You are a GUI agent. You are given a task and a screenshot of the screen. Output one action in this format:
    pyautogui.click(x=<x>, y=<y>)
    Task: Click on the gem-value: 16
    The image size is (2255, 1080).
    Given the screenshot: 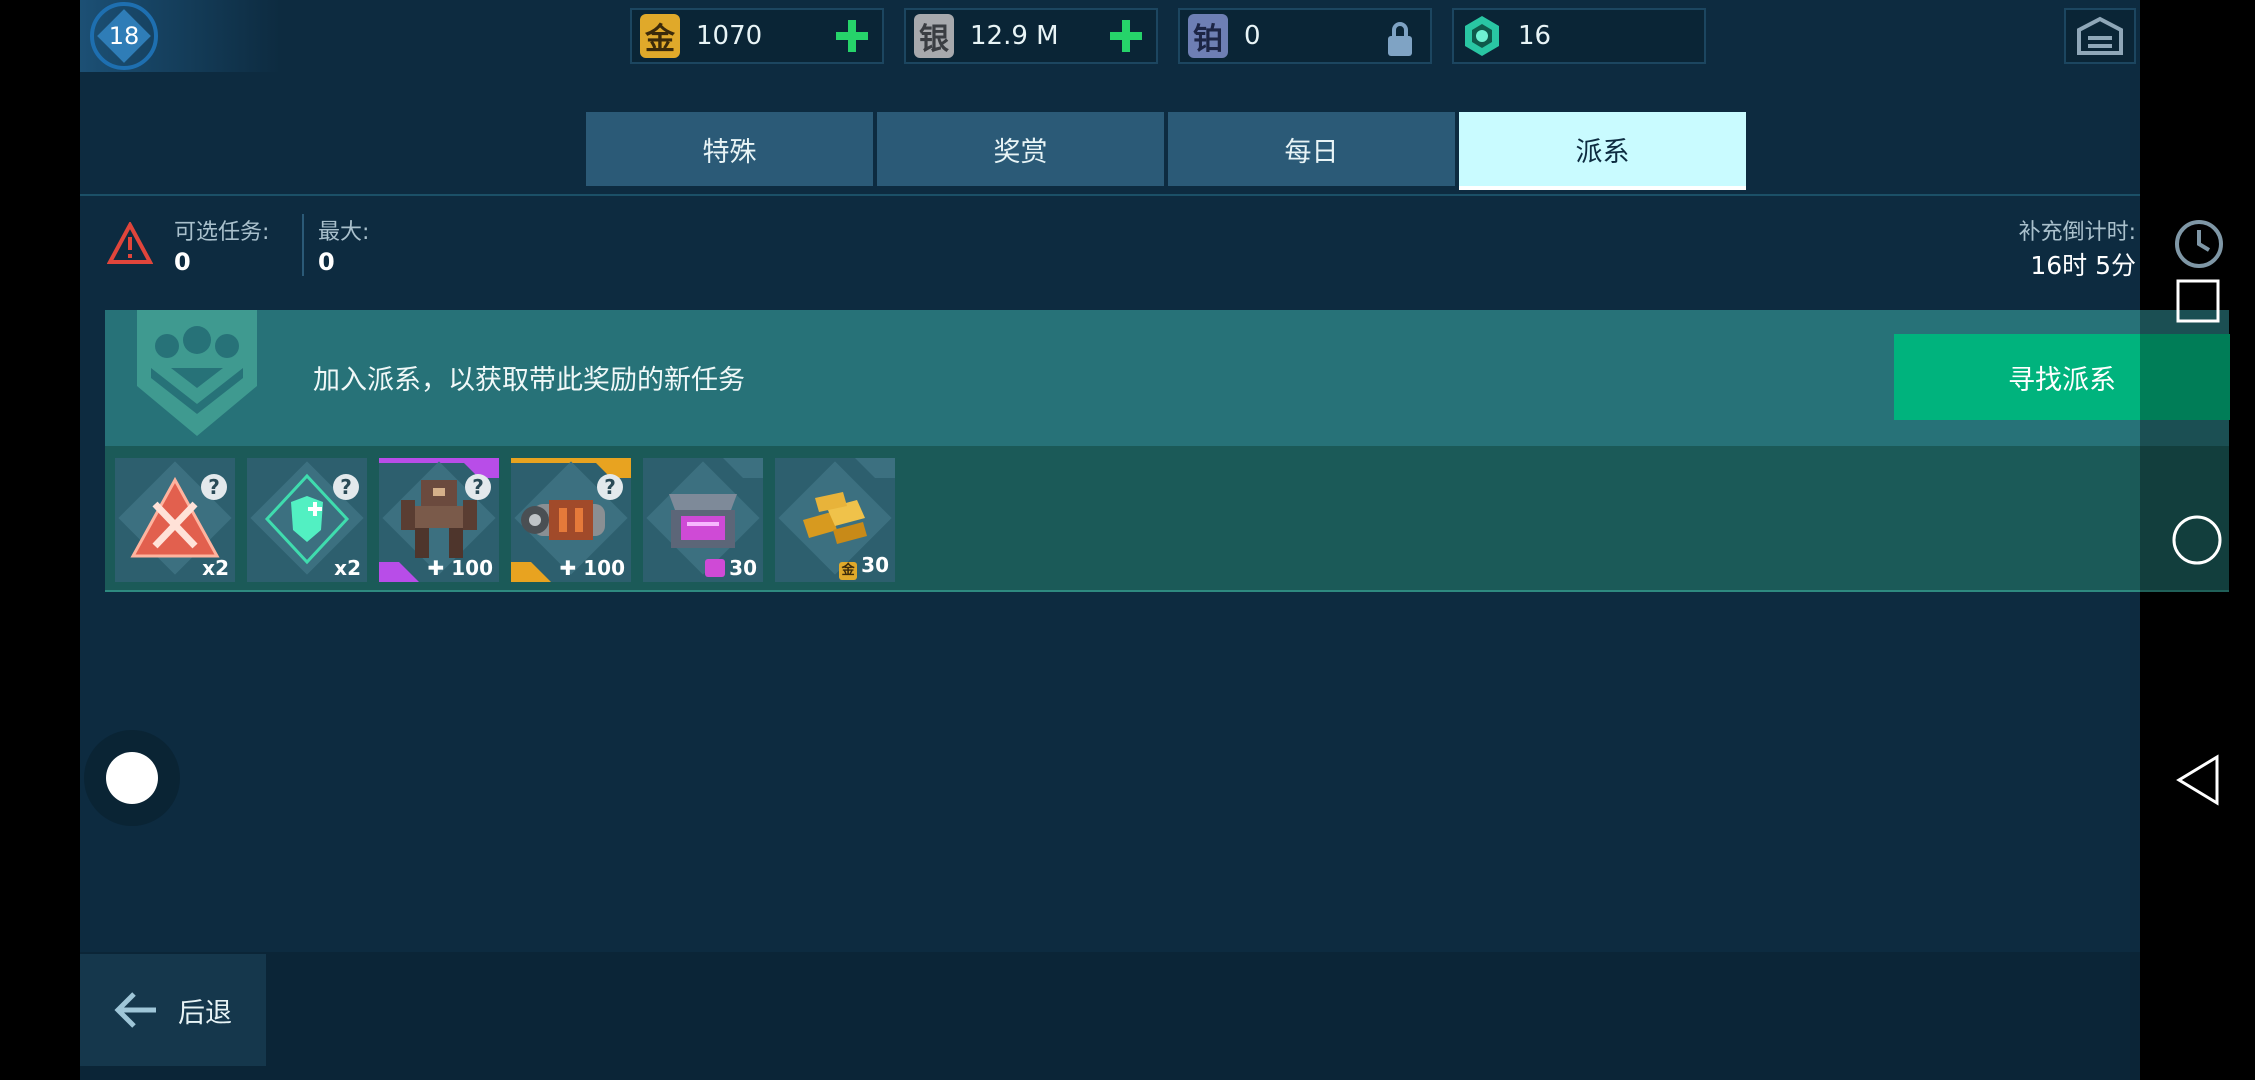 What is the action you would take?
    pyautogui.click(x=1535, y=36)
    